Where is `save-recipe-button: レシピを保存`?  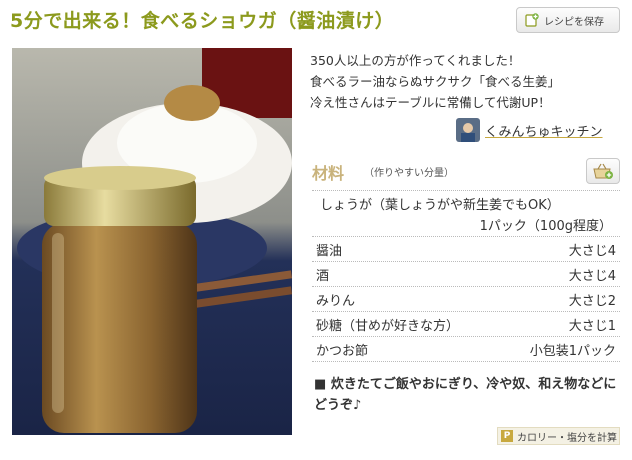 save-recipe-button: レシピを保存 is located at coordinates (568, 20).